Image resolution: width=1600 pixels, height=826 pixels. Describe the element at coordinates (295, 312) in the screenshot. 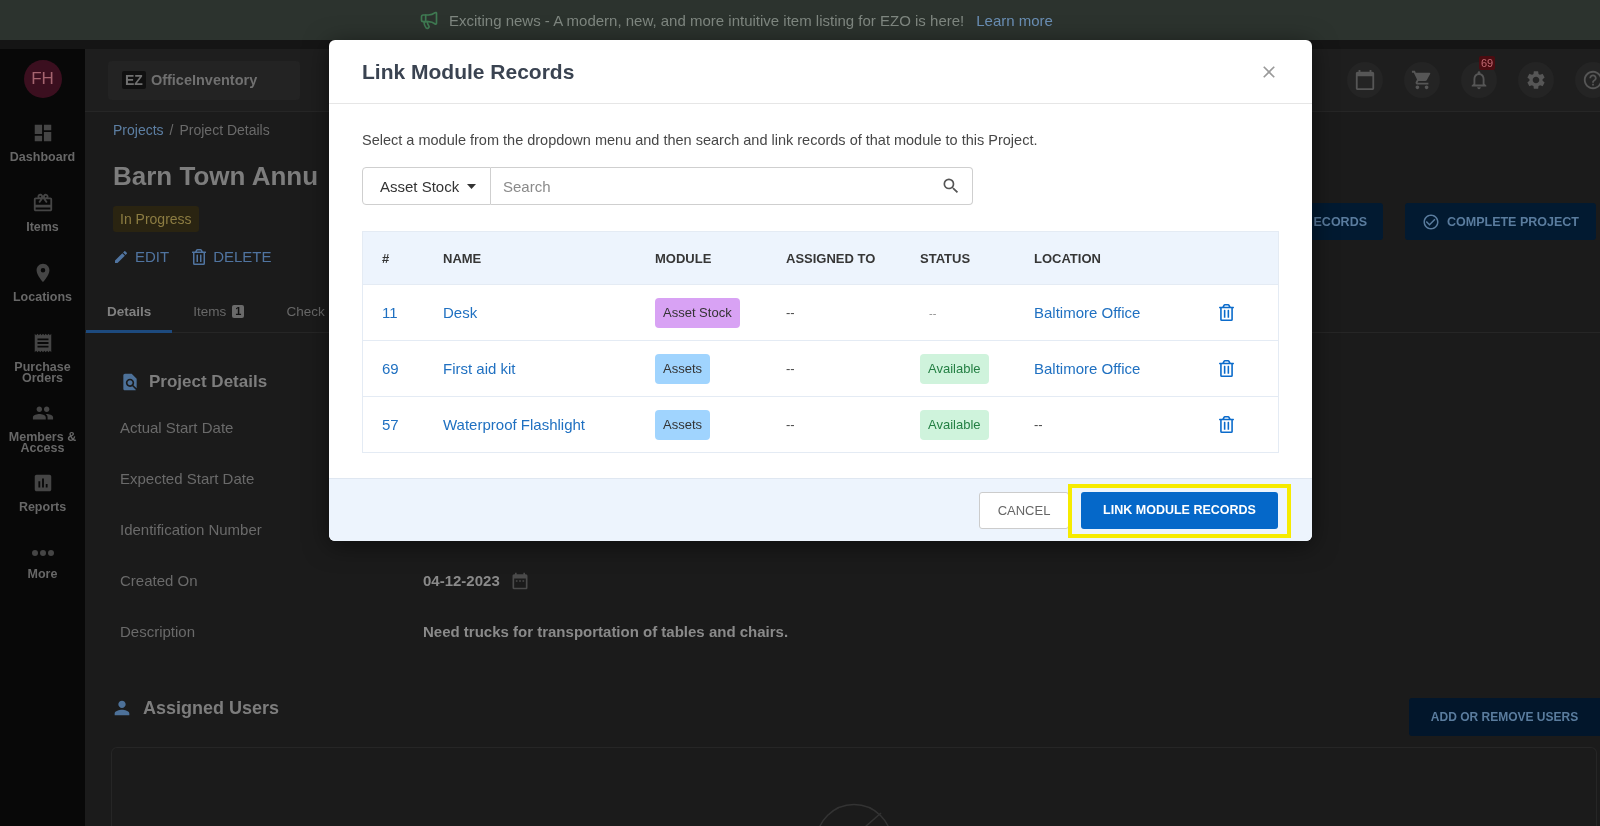

I see `tab: Check` at that location.